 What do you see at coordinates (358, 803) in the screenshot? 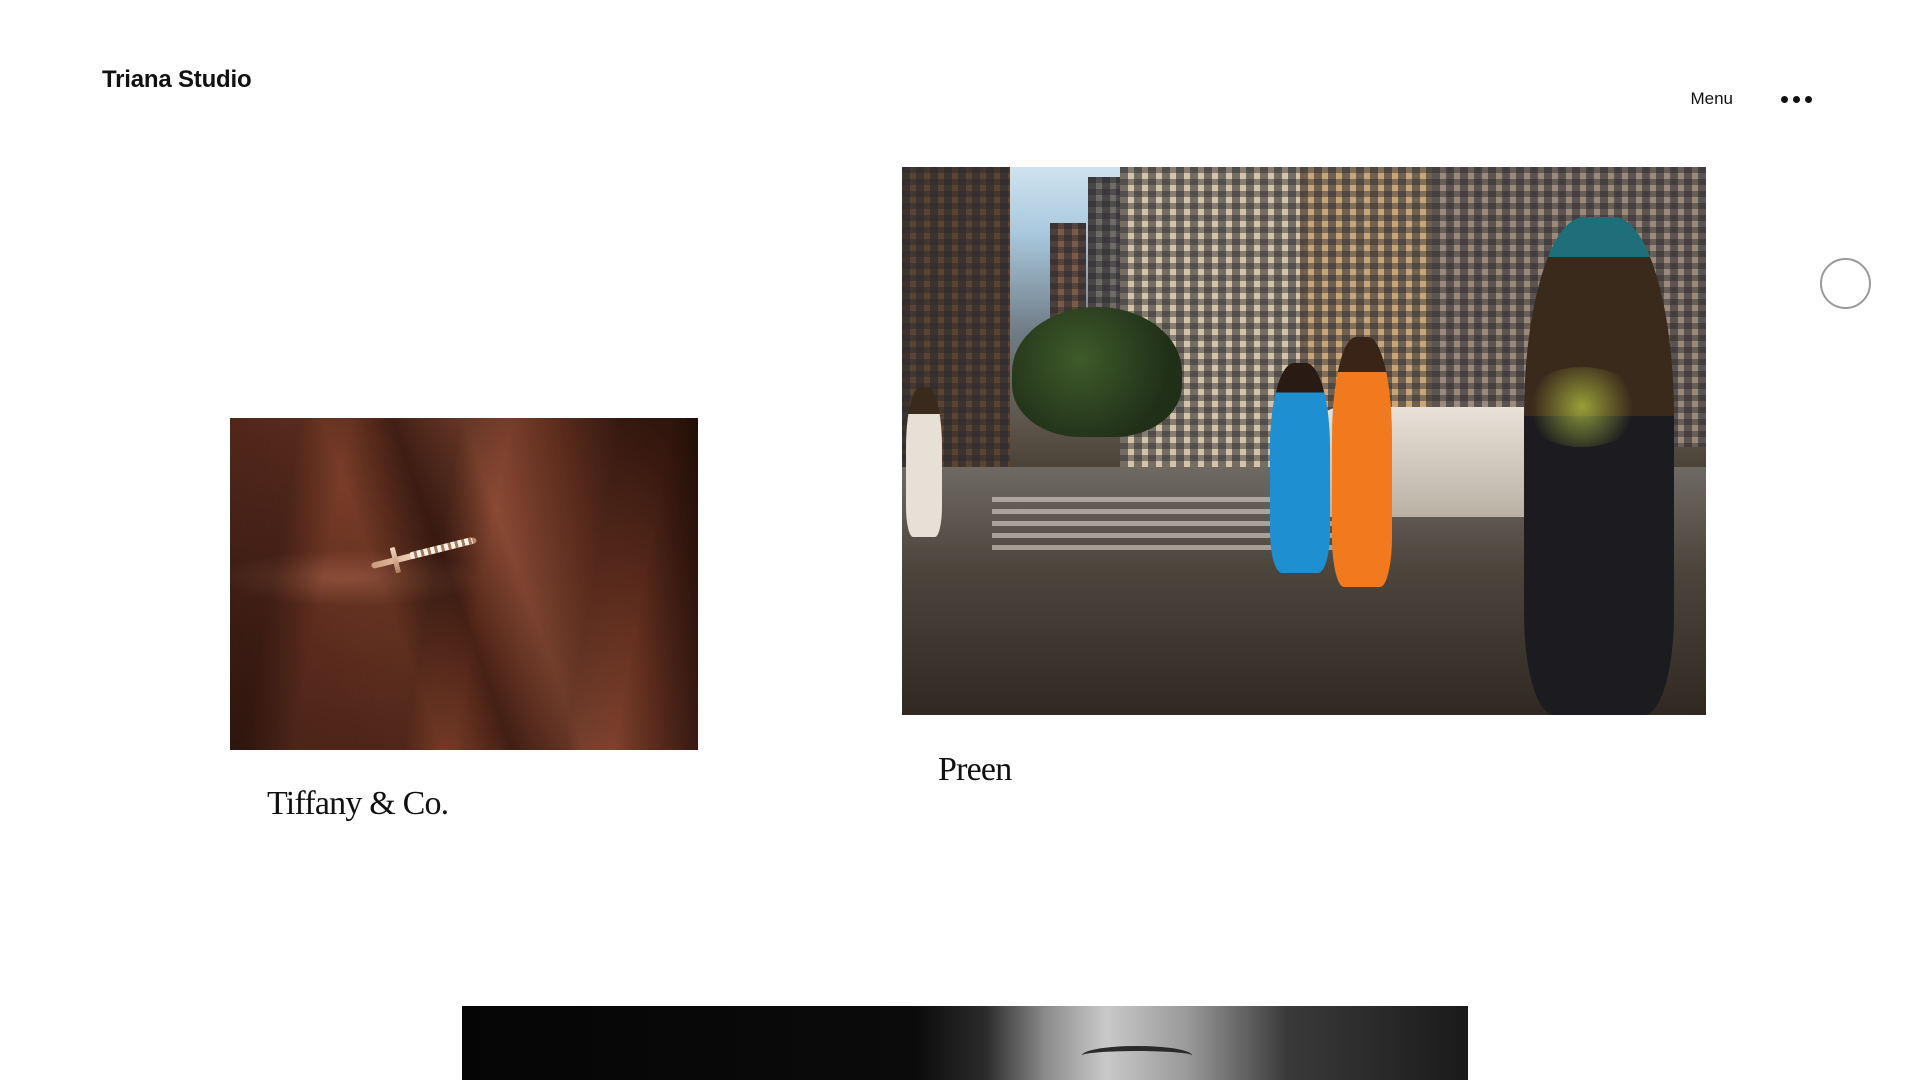
I see `project-title-tiffany: Tiffany & Co.` at bounding box center [358, 803].